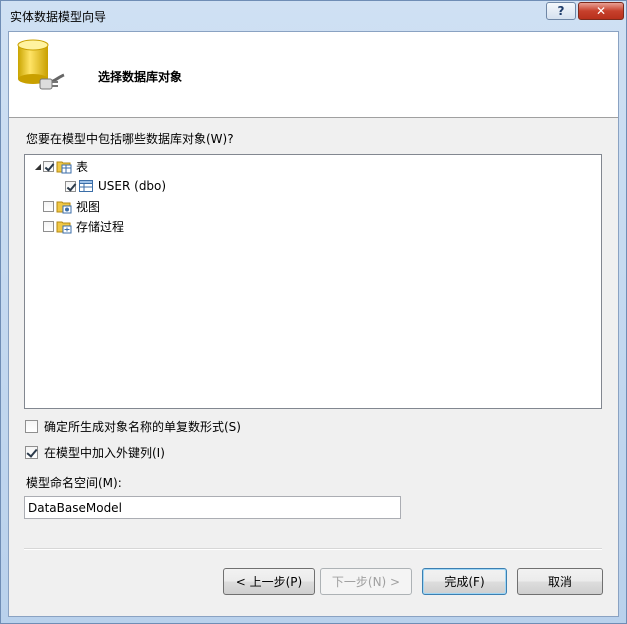  Describe the element at coordinates (86, 186) in the screenshot. I see `table-icon` at that location.